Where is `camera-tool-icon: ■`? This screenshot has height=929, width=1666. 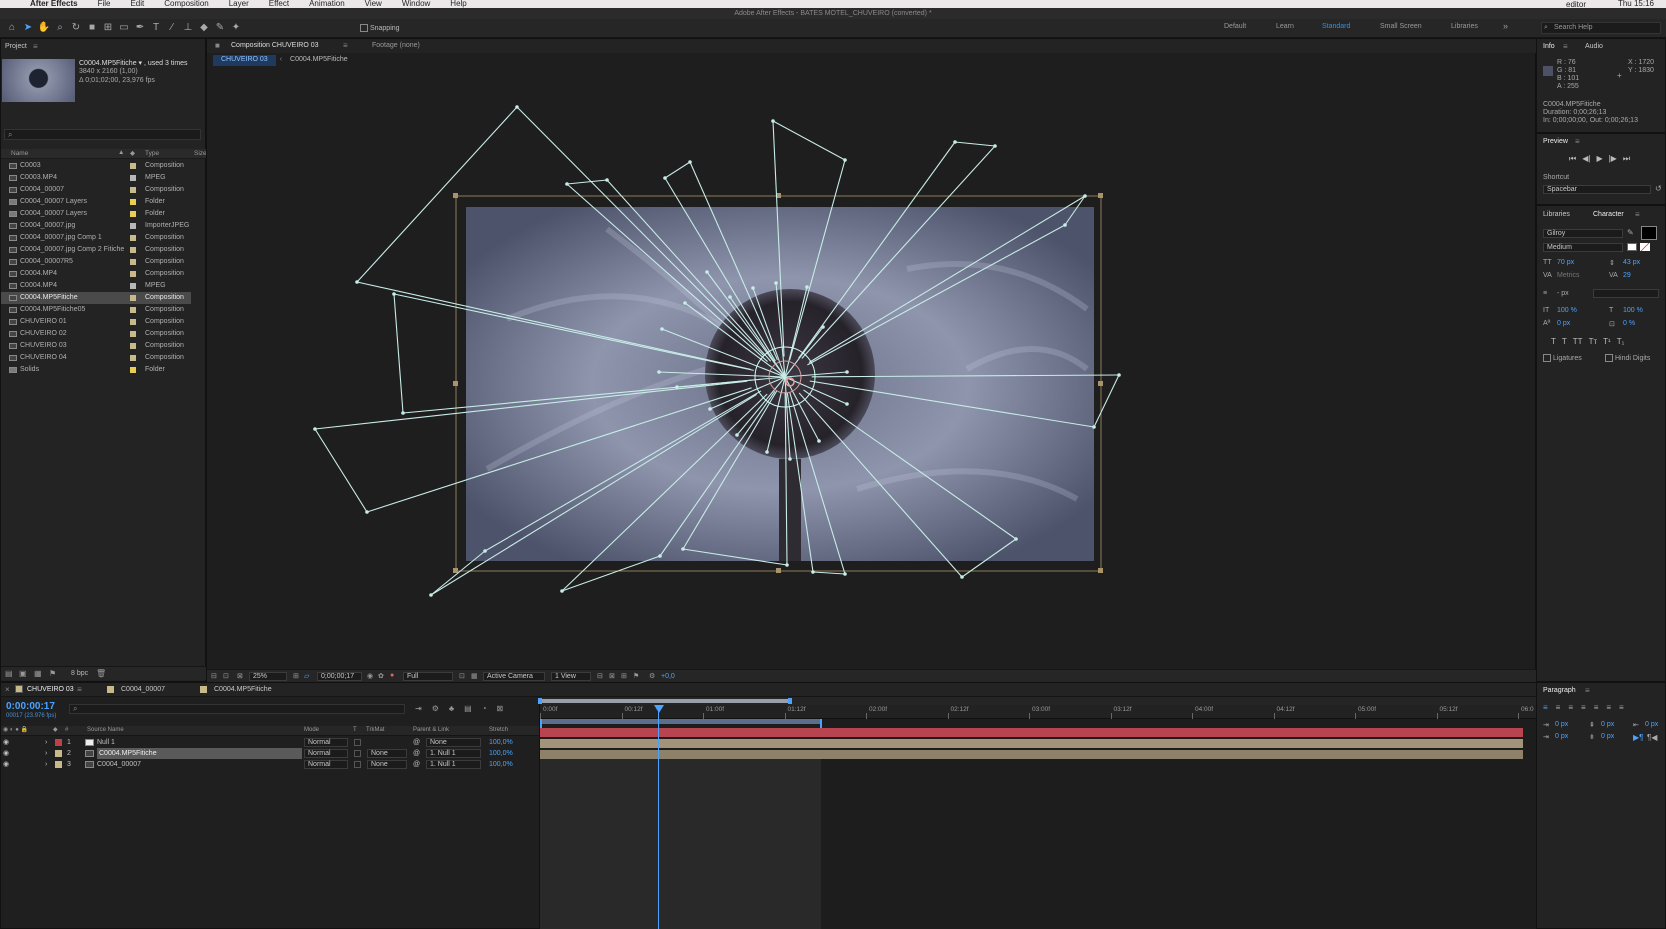
camera-tool-icon: ■ is located at coordinates (92, 28).